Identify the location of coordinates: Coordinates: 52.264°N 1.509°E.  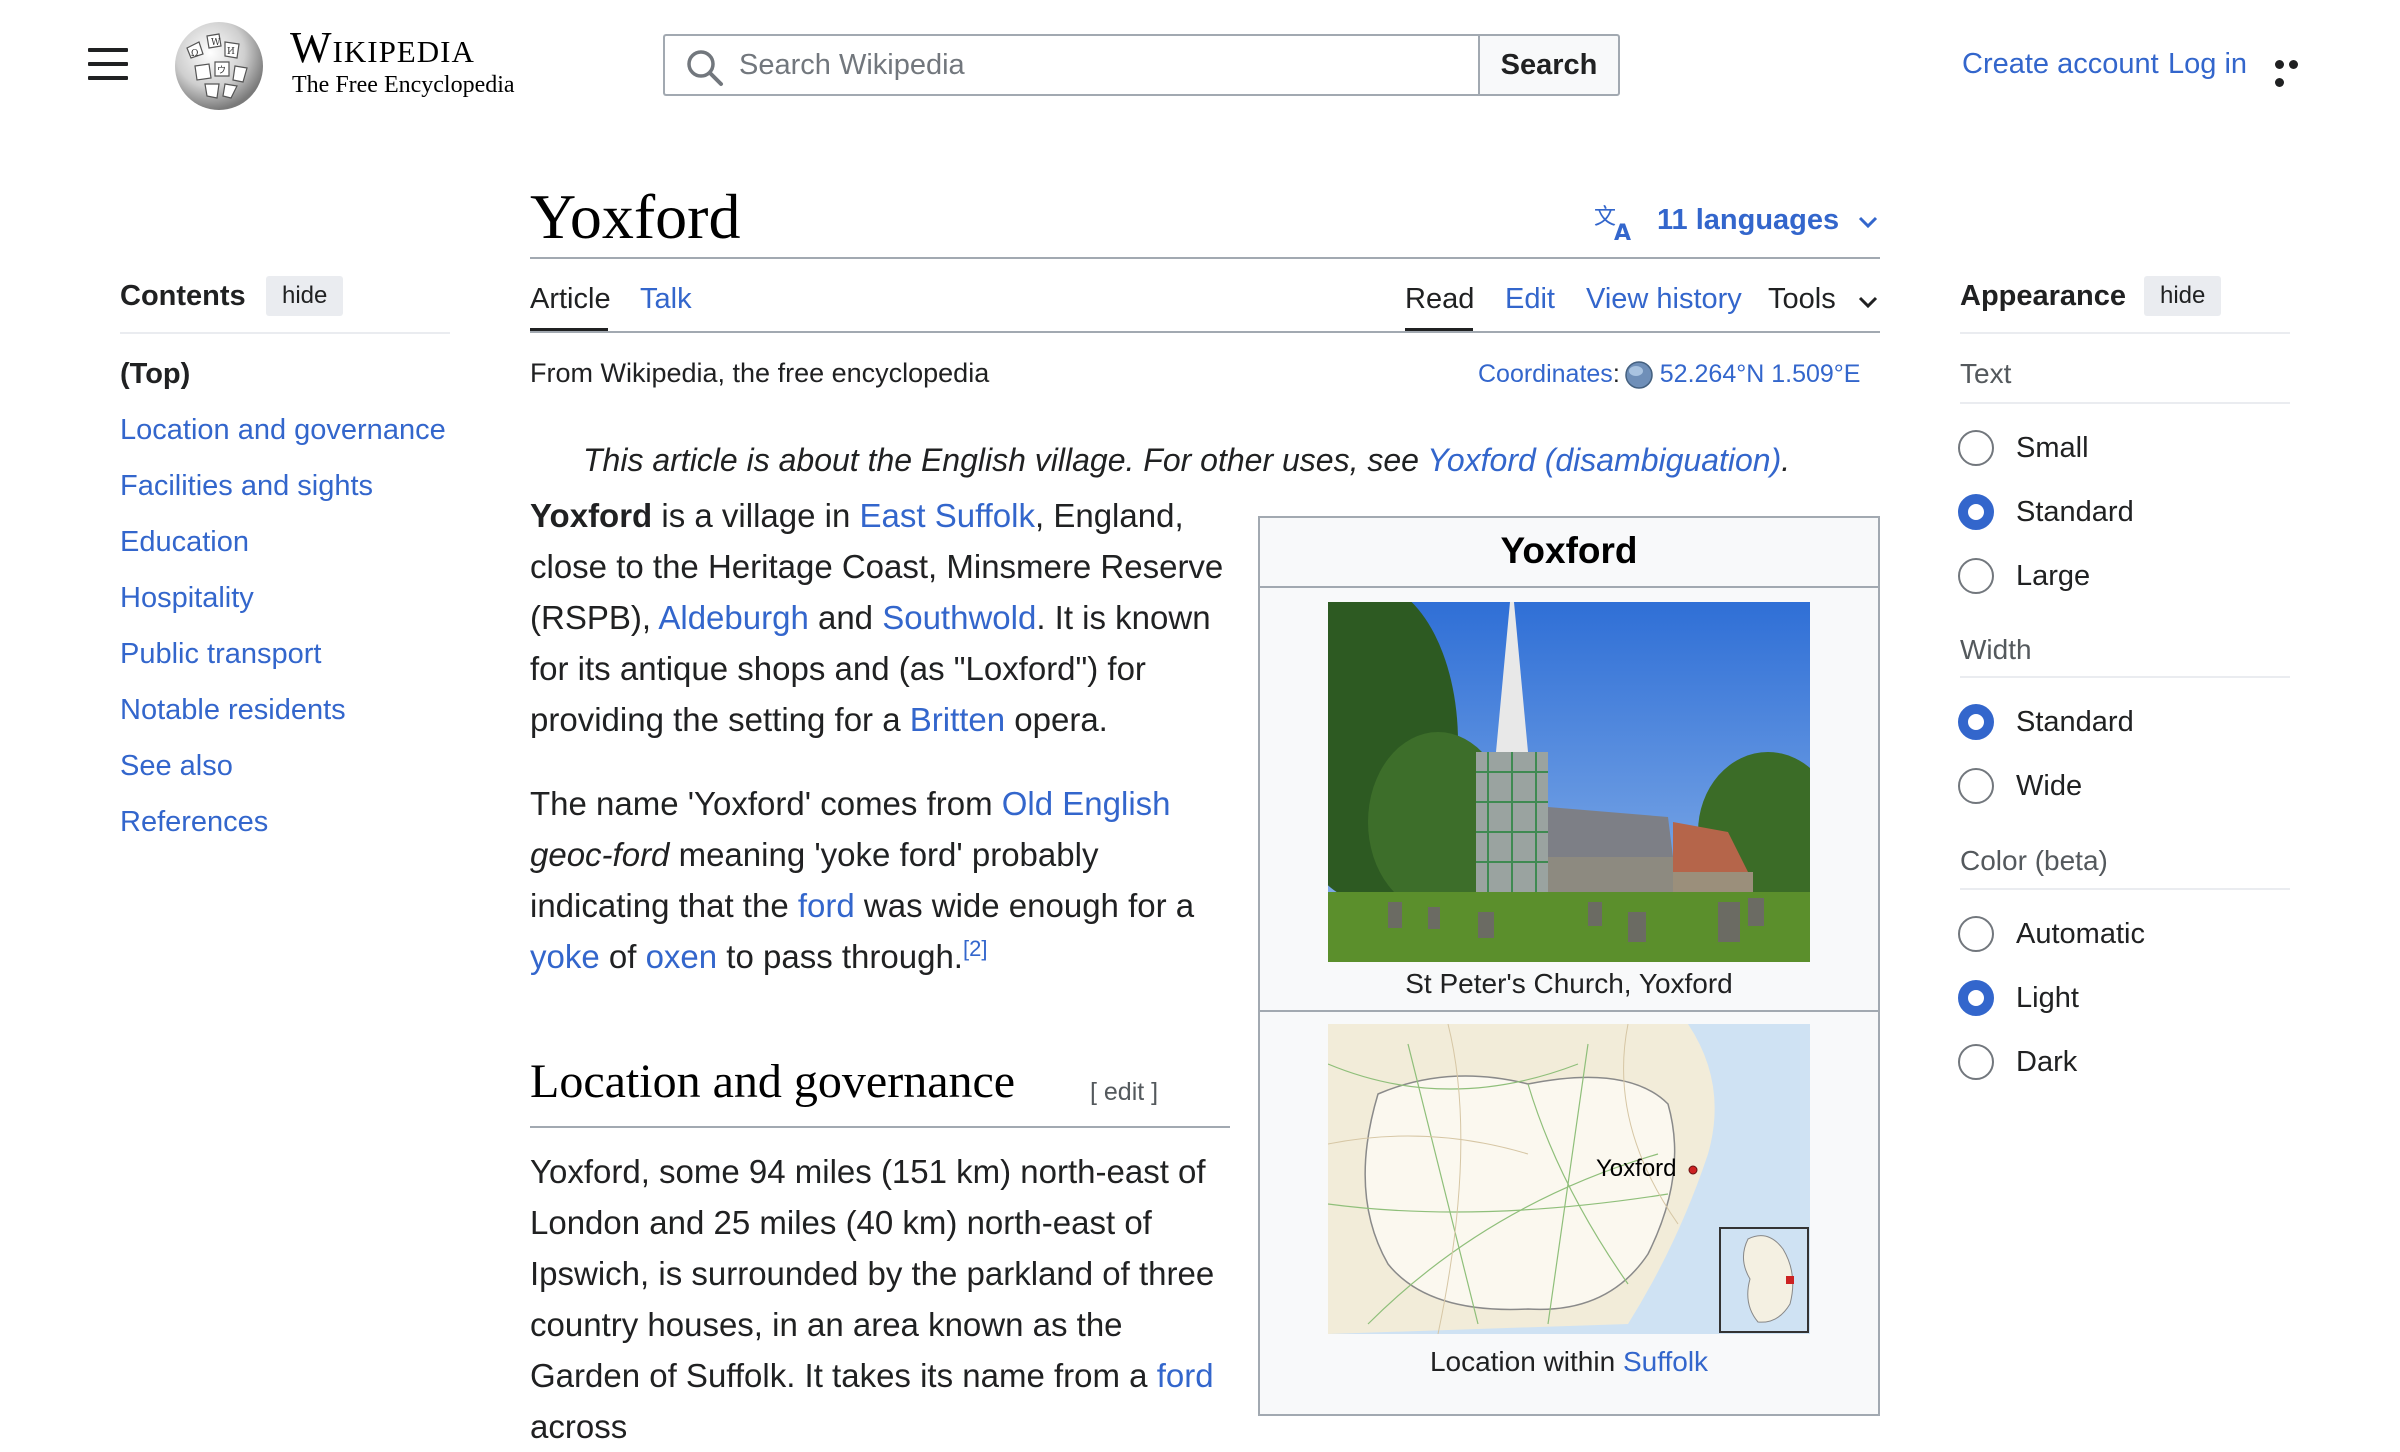
(1669, 375).